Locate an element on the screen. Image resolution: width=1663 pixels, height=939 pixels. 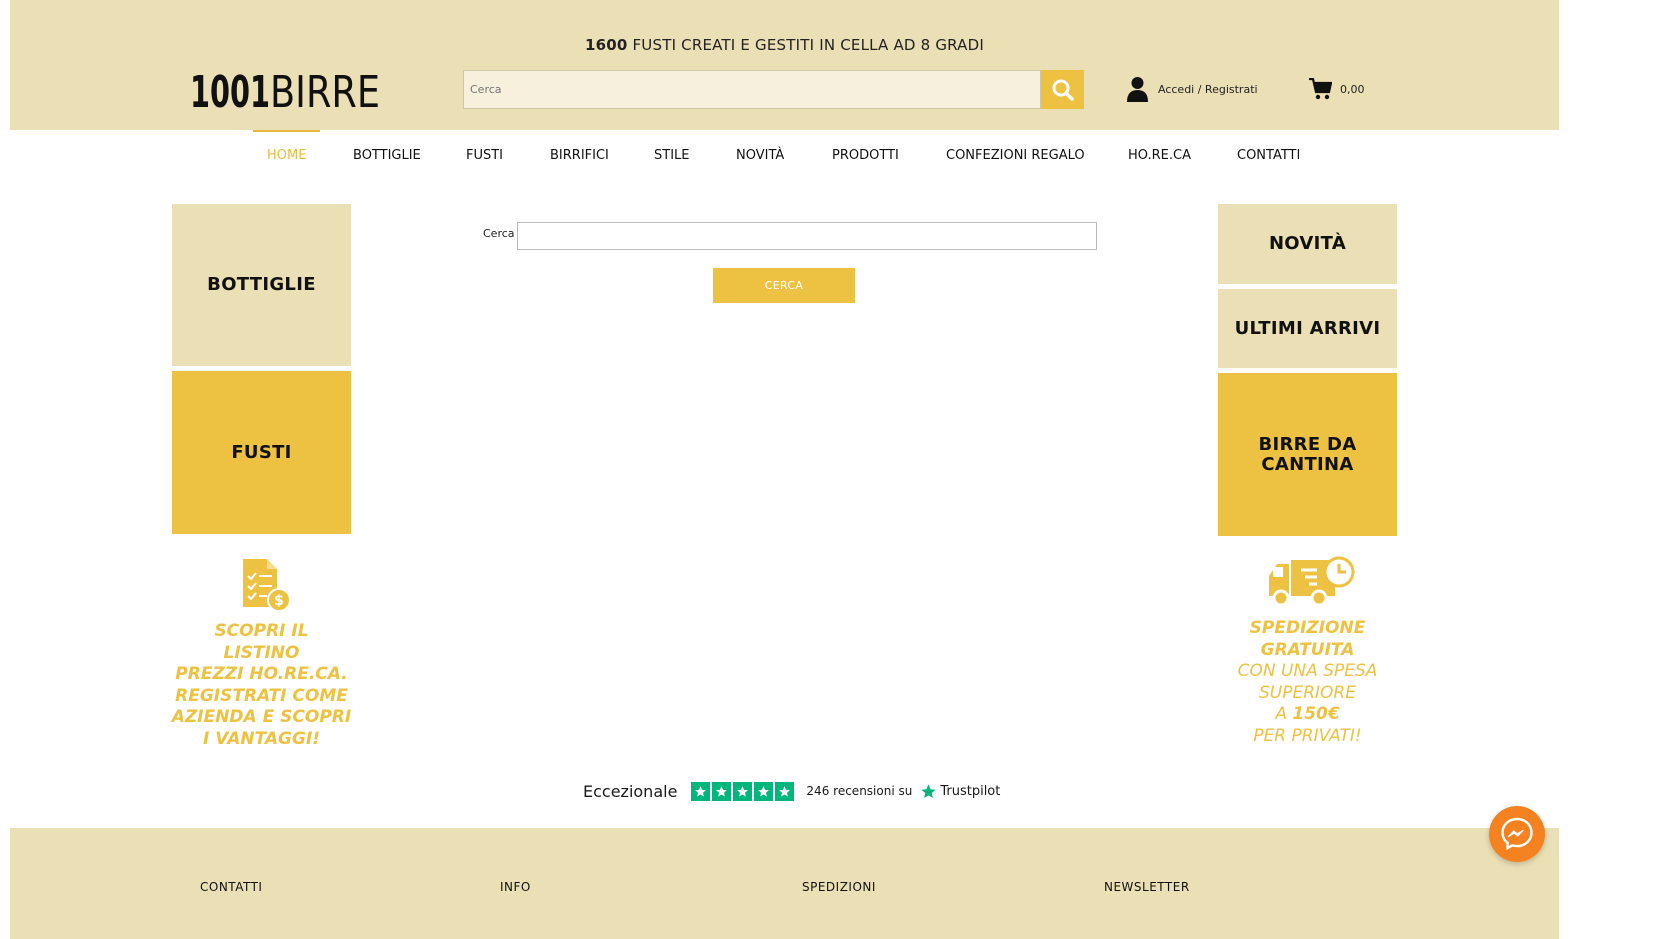
user-icon is located at coordinates (1137, 89).